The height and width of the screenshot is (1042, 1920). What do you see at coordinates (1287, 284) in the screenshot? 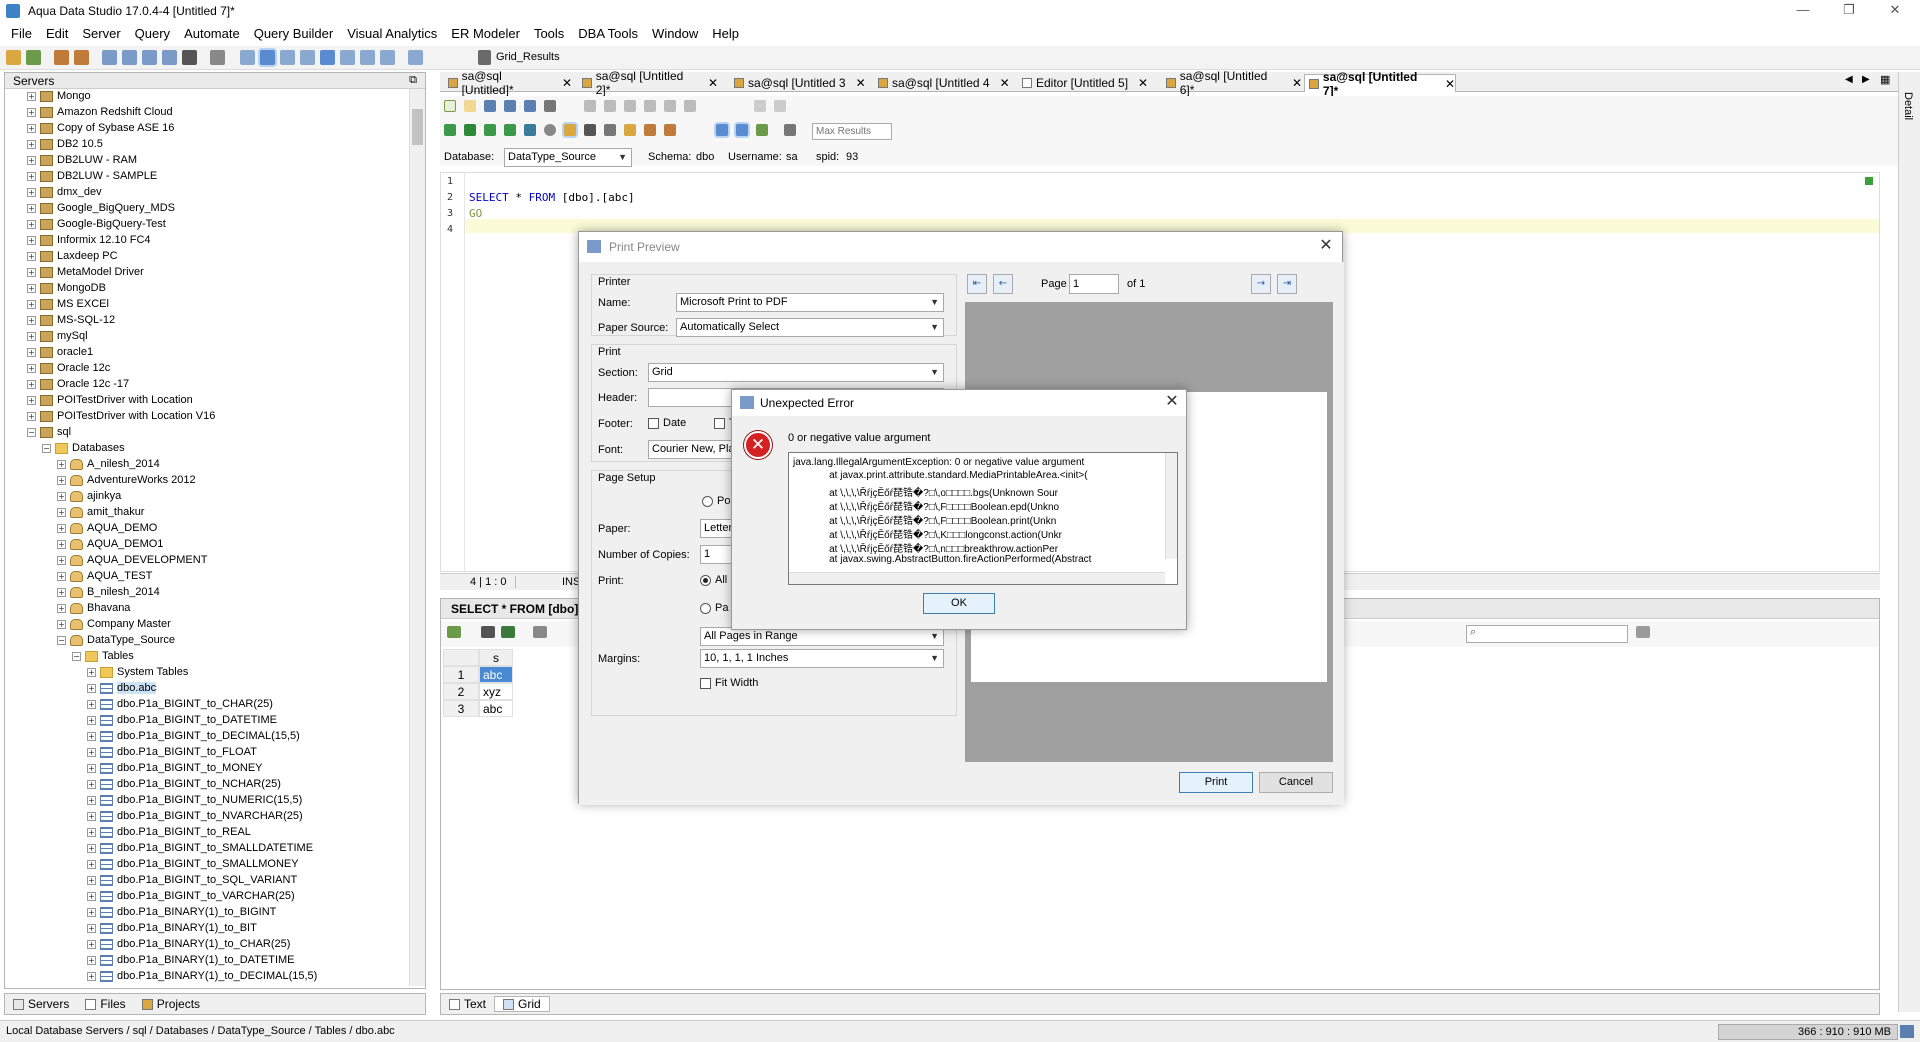
I see `last-page-icon: ⇥` at bounding box center [1287, 284].